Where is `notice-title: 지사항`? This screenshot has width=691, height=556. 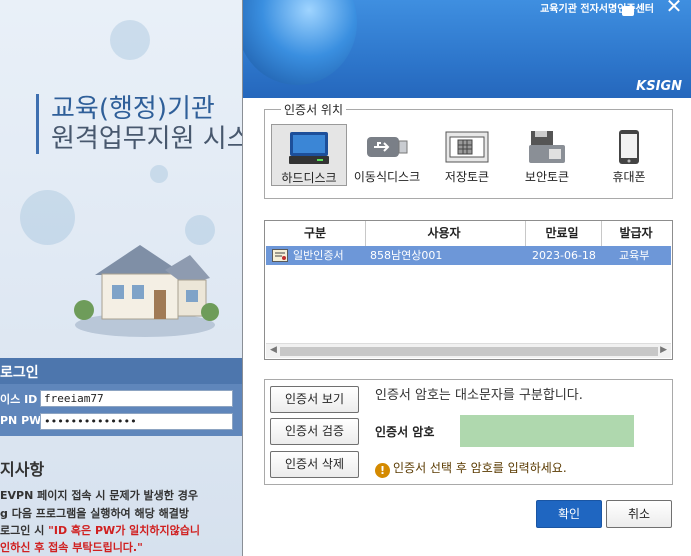 notice-title: 지사항 is located at coordinates (22, 469).